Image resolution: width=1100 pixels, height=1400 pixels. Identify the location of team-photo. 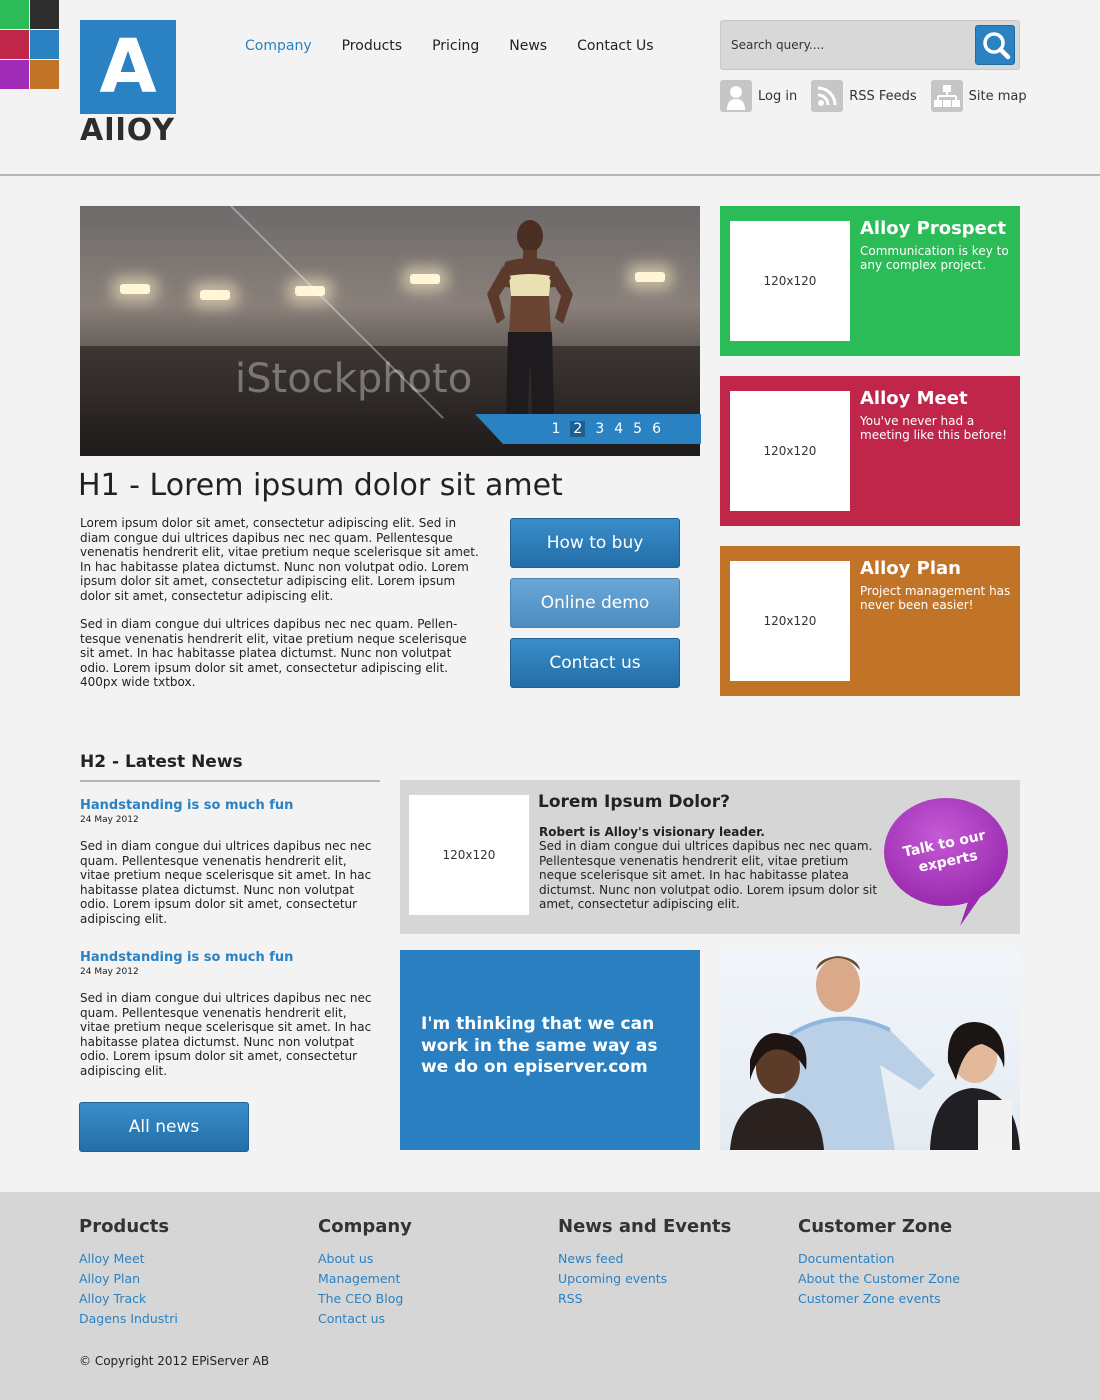
(870, 1050).